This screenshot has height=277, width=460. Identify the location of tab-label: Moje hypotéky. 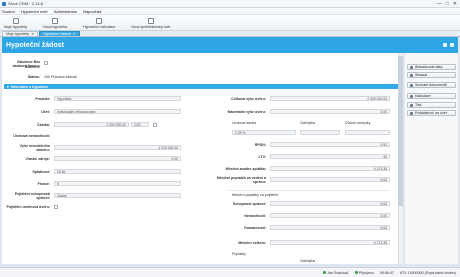
(18, 33).